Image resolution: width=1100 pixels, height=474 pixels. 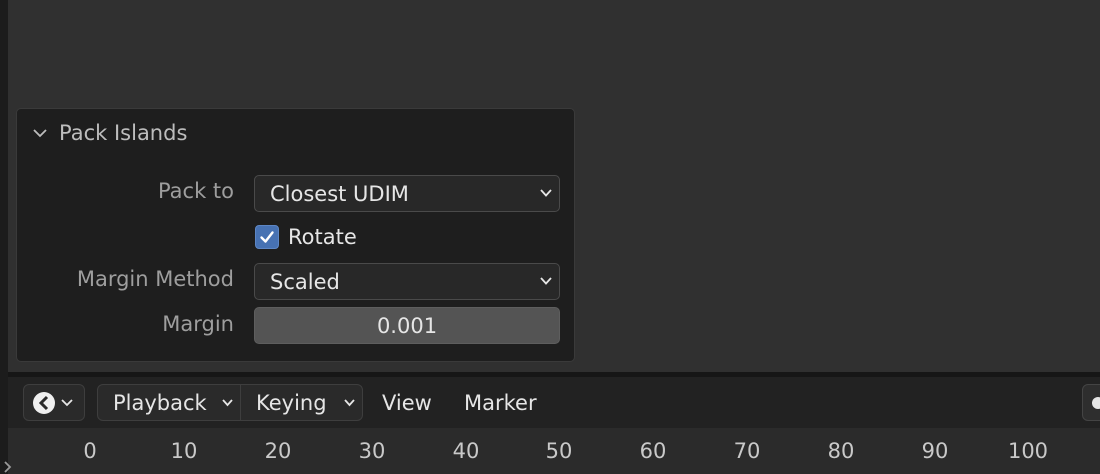 I want to click on ruler-tick: 30, so click(x=372, y=451).